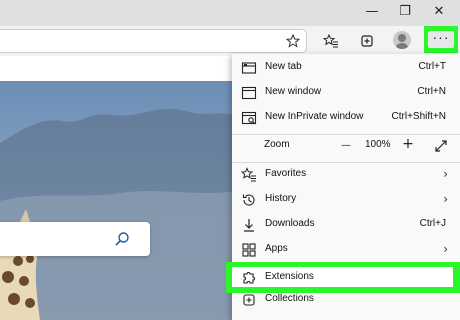 The height and width of the screenshot is (320, 460). I want to click on plus-icon: +, so click(408, 144).